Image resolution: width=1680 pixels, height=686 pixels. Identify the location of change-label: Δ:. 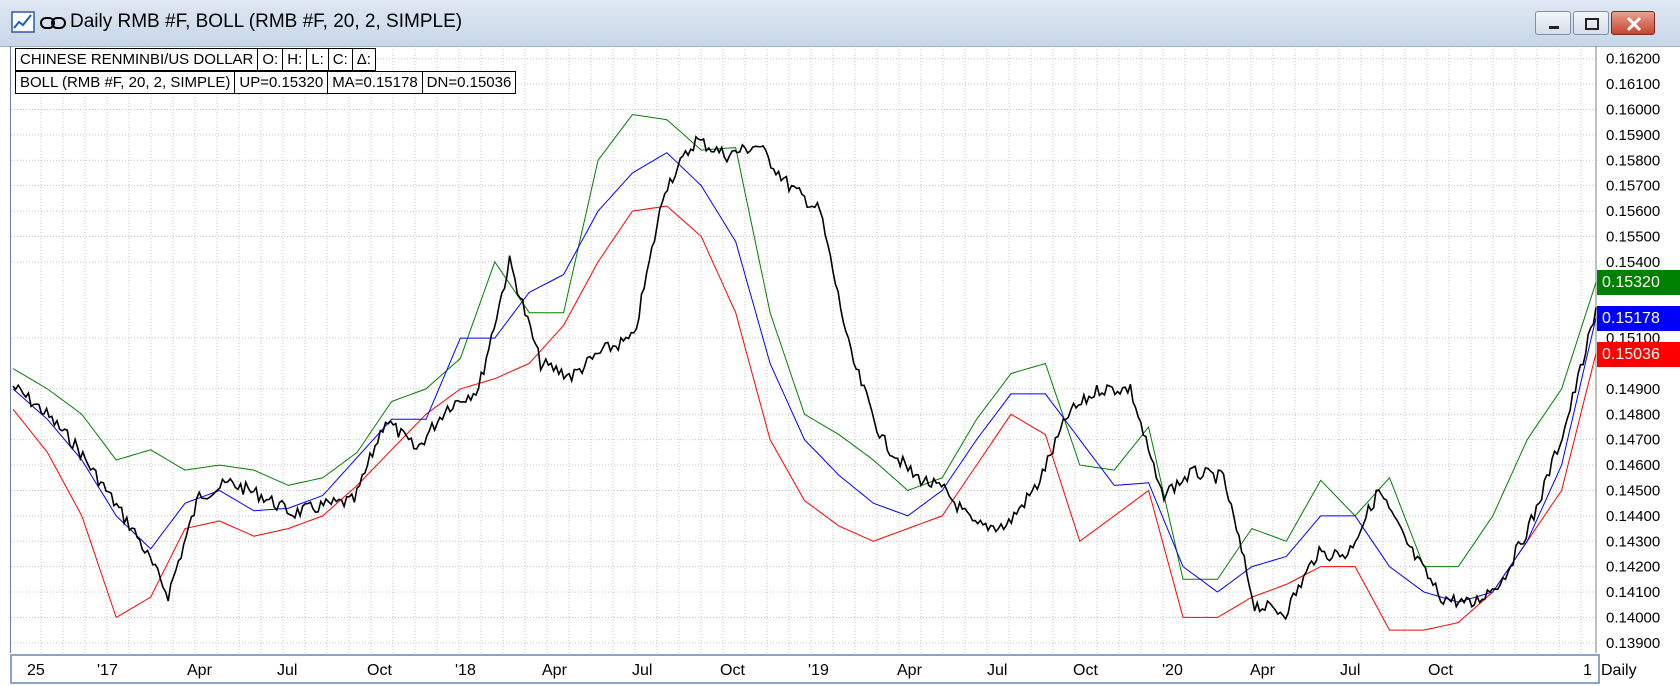
(363, 59).